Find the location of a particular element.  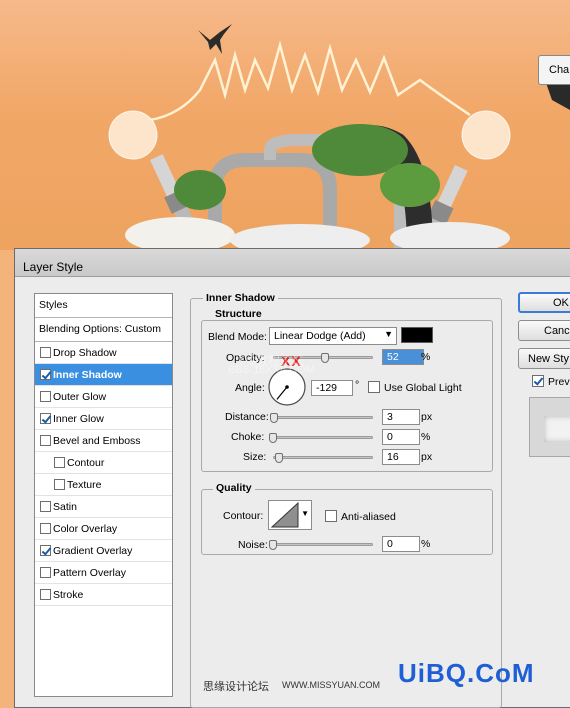

noise-slider-handle is located at coordinates (273, 545).